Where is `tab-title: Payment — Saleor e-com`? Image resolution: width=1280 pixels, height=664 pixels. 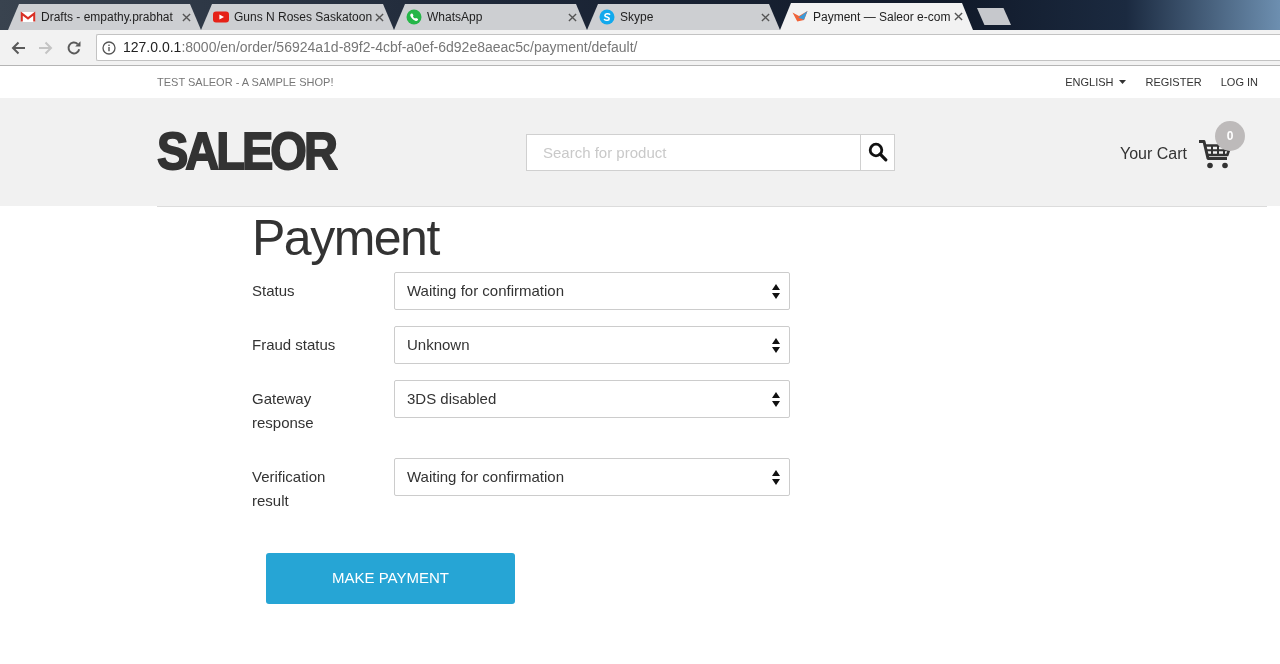
tab-title: Payment — Saleor e-com is located at coordinates (881, 17).